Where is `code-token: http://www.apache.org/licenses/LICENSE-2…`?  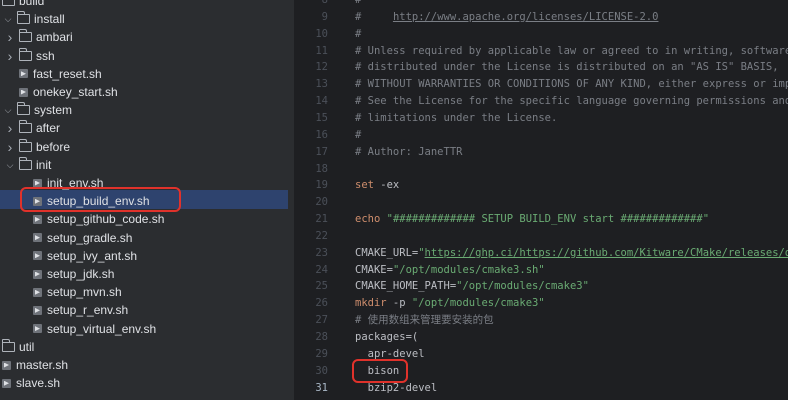
code-token: http://www.apache.org/licenses/LICENSE-2… is located at coordinates (525, 16).